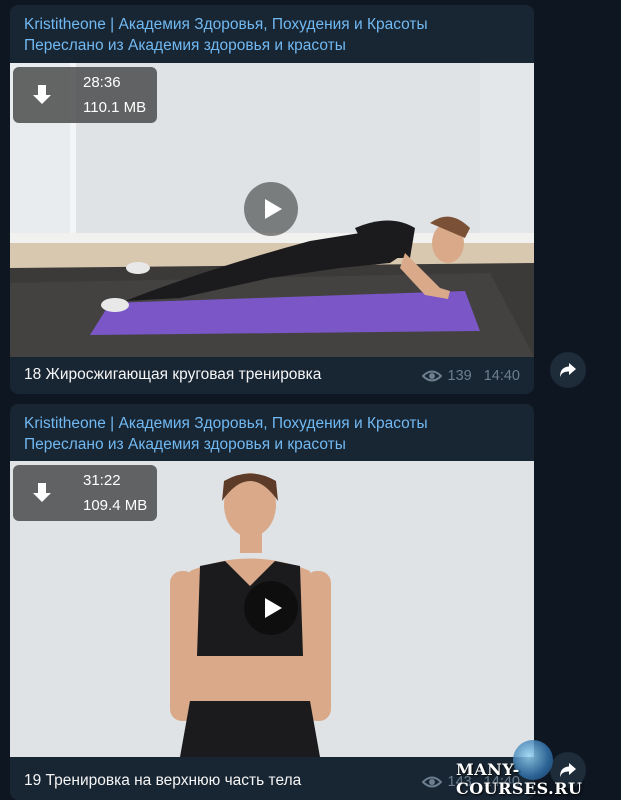 This screenshot has height=800, width=621. What do you see at coordinates (102, 82) in the screenshot?
I see `video-duration: 28:36` at bounding box center [102, 82].